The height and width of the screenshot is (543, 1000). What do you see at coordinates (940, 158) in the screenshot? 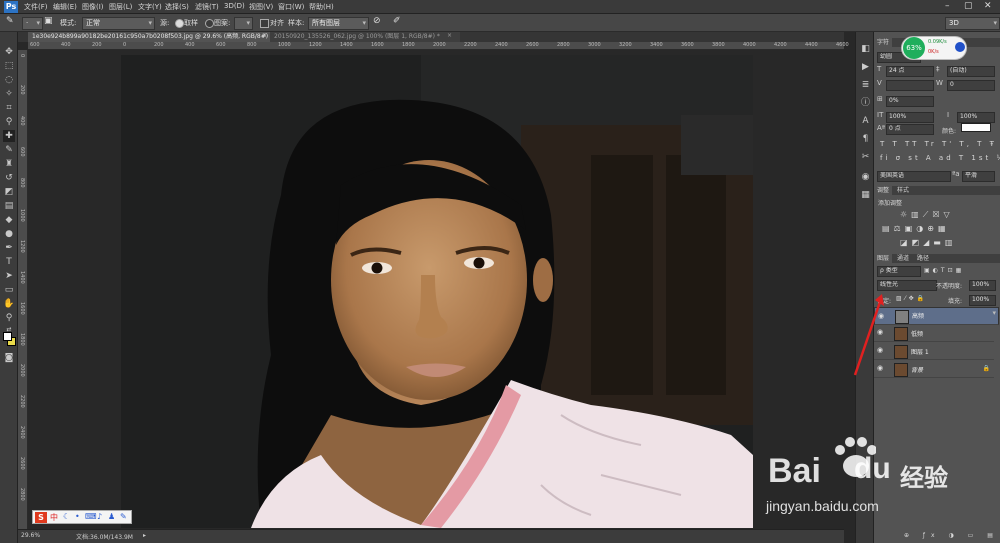
I see `opentype-buttons: fi σ st A ad T 1st ½` at bounding box center [940, 158].